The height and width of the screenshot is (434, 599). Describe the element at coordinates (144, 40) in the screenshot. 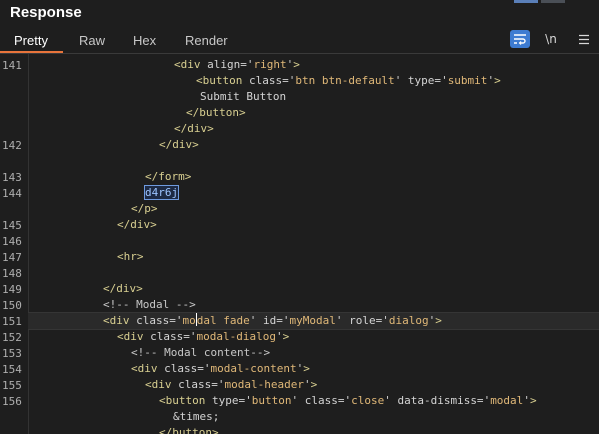

I see `tab-hex: Hex` at that location.